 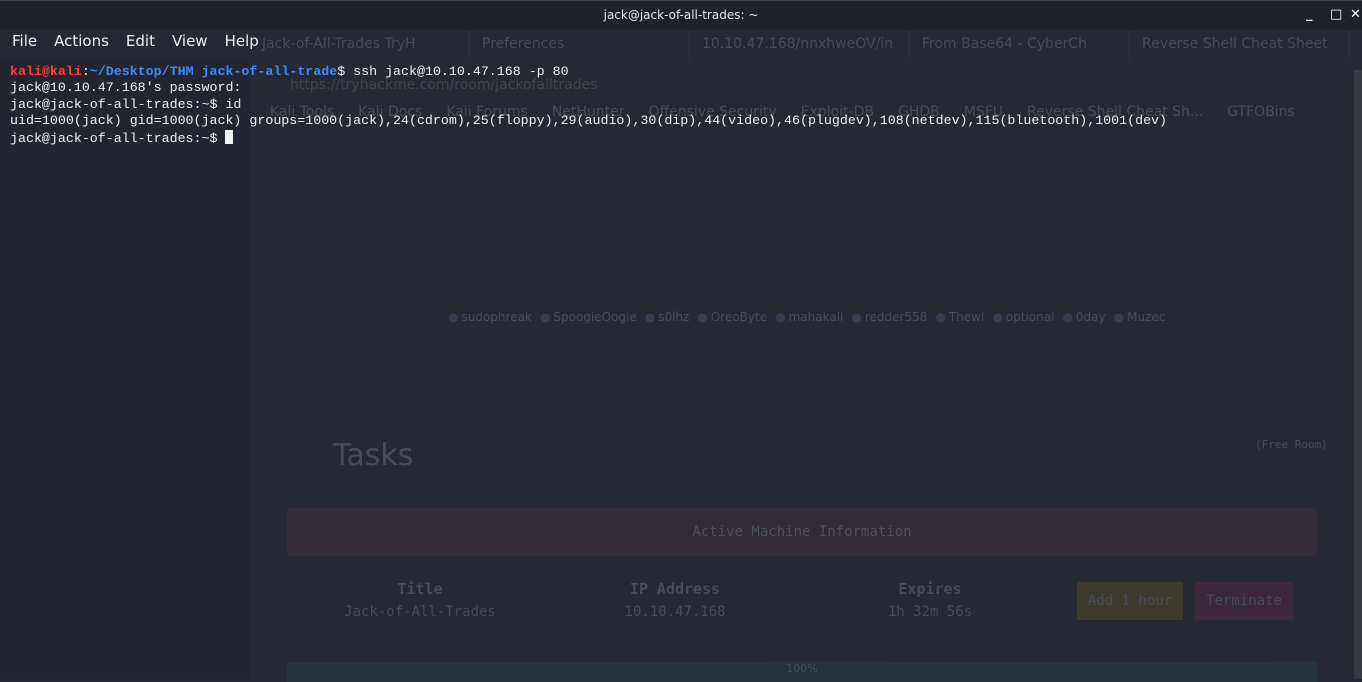 What do you see at coordinates (930, 589) in the screenshot?
I see `column-label: Expires` at bounding box center [930, 589].